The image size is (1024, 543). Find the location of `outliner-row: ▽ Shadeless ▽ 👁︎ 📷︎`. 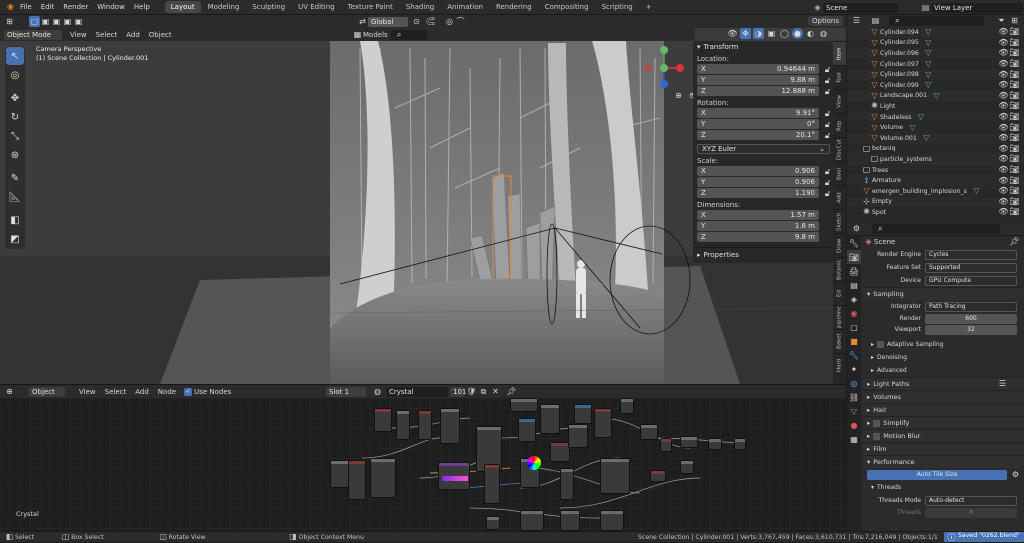

outliner-row: ▽ Shadeless ▽ 👁︎ 📷︎ is located at coordinates (935, 117).